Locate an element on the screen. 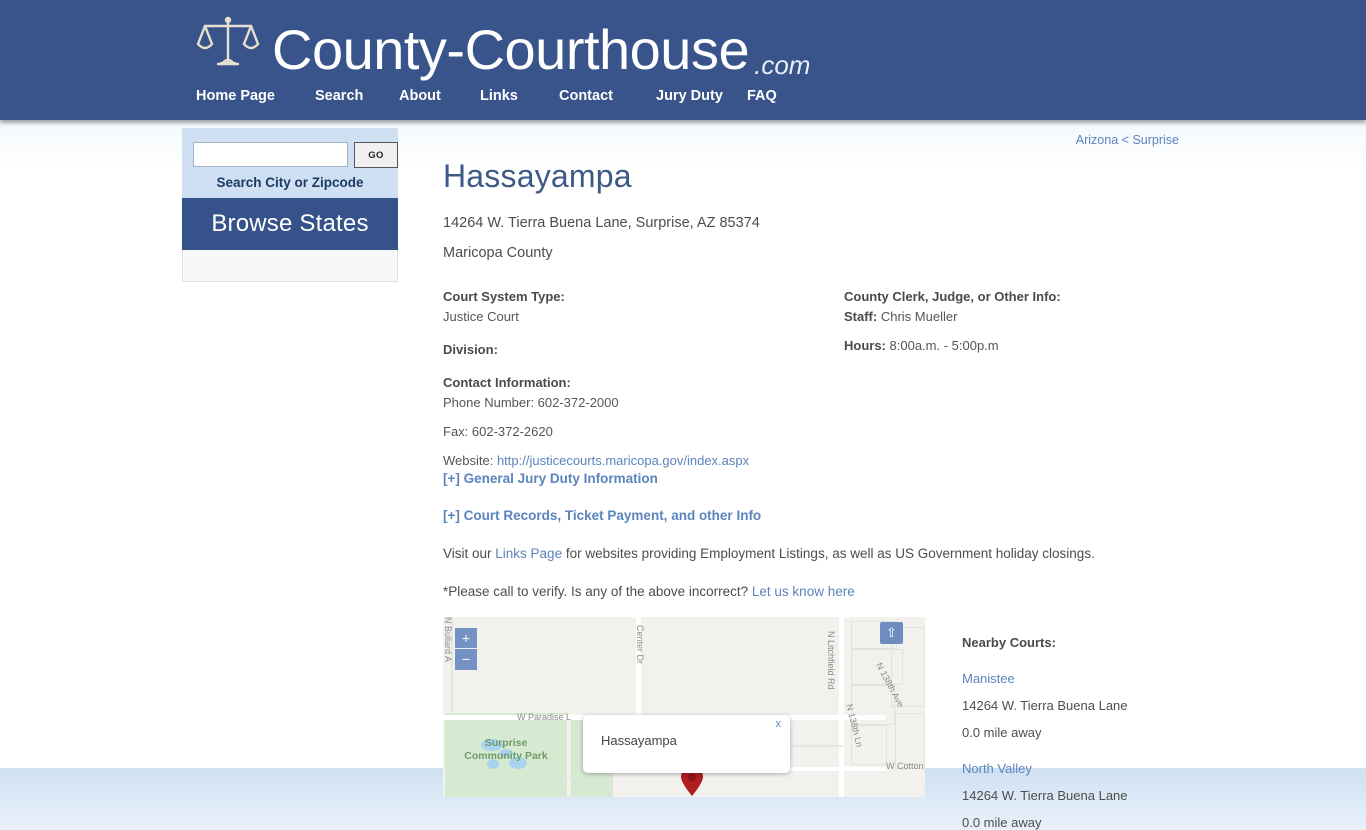  site-brand: County-Courthouse .com is located at coordinates (503, 43).